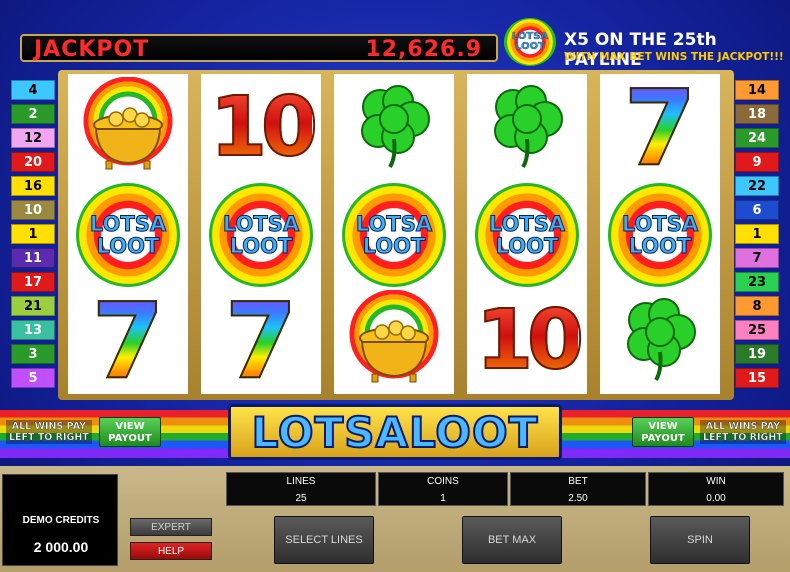 This screenshot has height=572, width=790. What do you see at coordinates (663, 438) in the screenshot?
I see `view-payout-right-line2: PAYOUT` at bounding box center [663, 438].